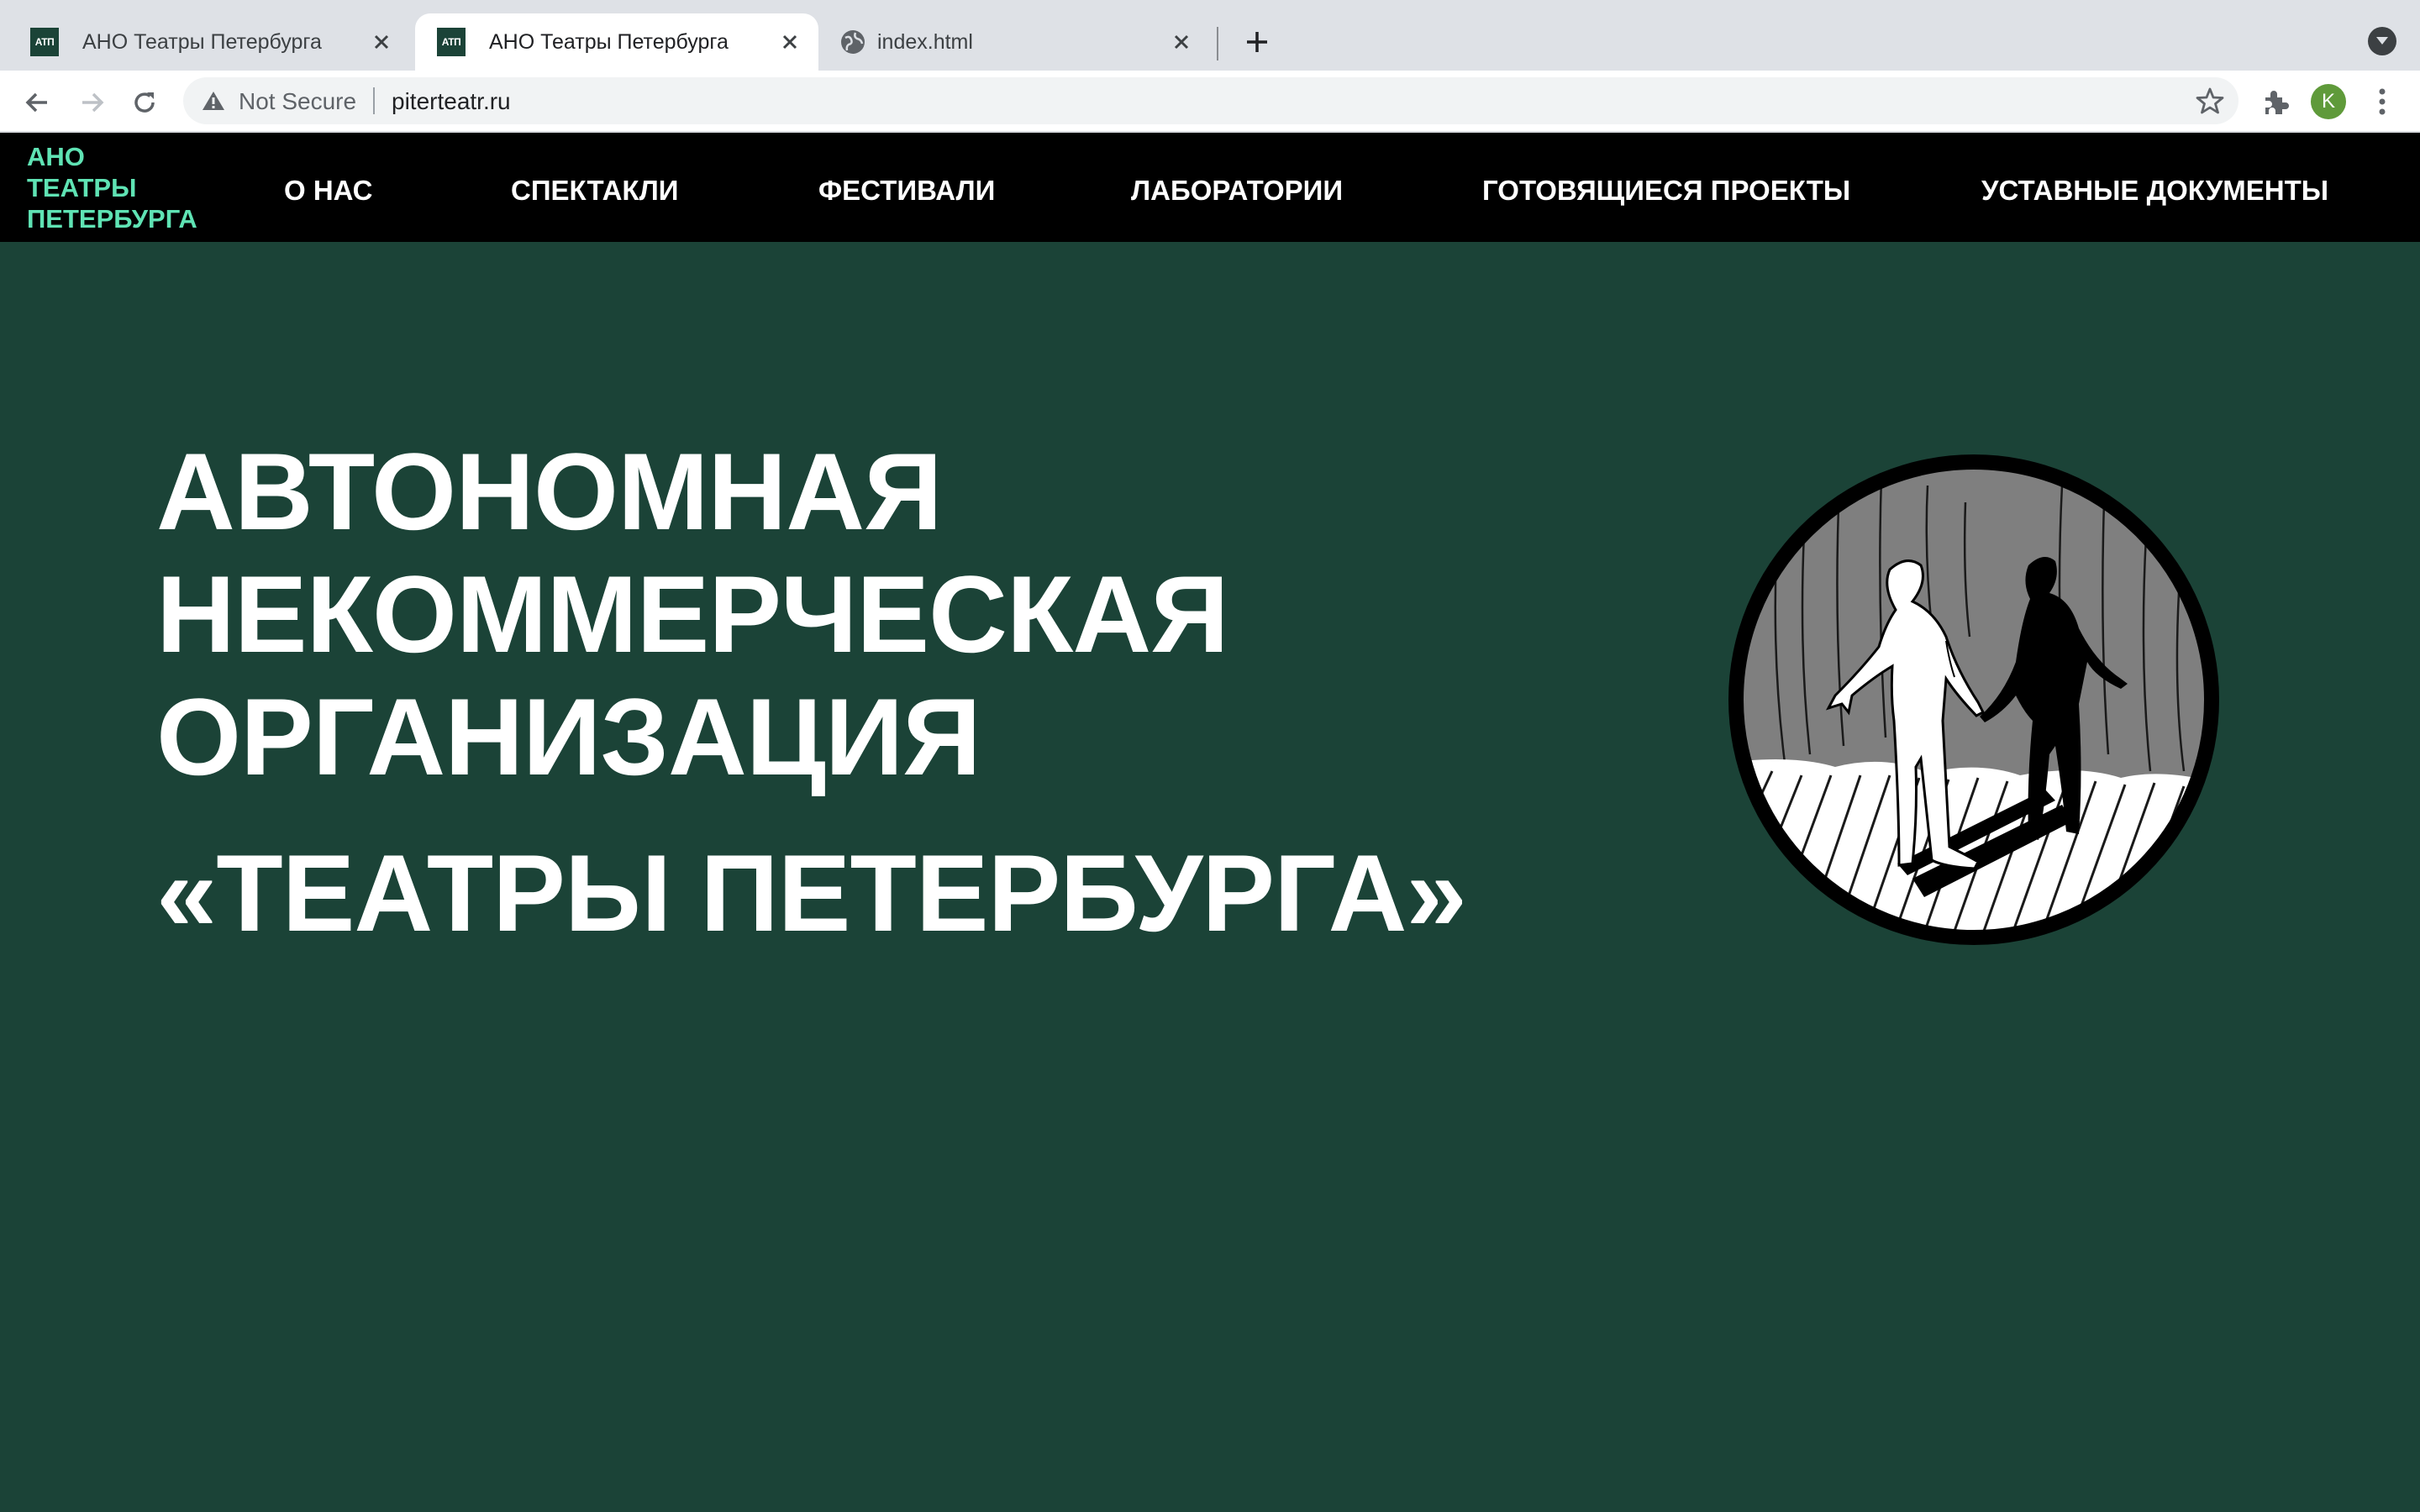 Image resolution: width=2420 pixels, height=1512 pixels. Describe the element at coordinates (2382, 101) in the screenshot. I see `more-menu-icon` at that location.